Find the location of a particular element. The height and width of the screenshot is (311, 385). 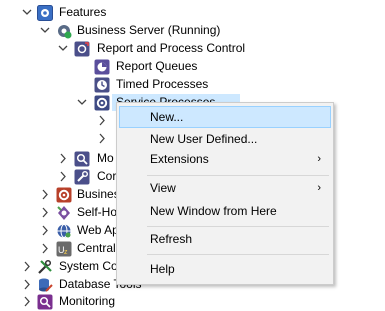

tree-item-central: Uz Central is located at coordinates (59, 248).